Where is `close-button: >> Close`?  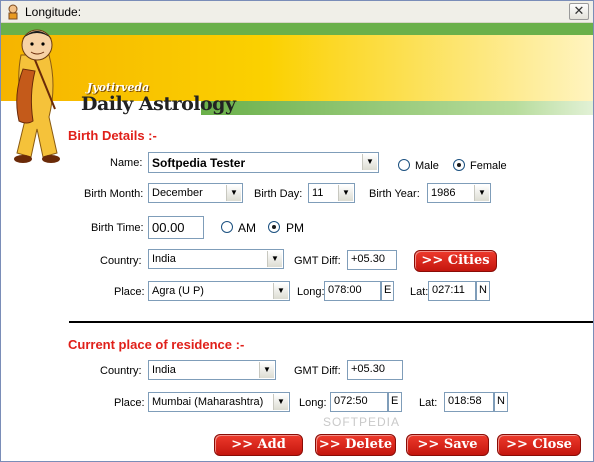
close-button: >> Close is located at coordinates (539, 445).